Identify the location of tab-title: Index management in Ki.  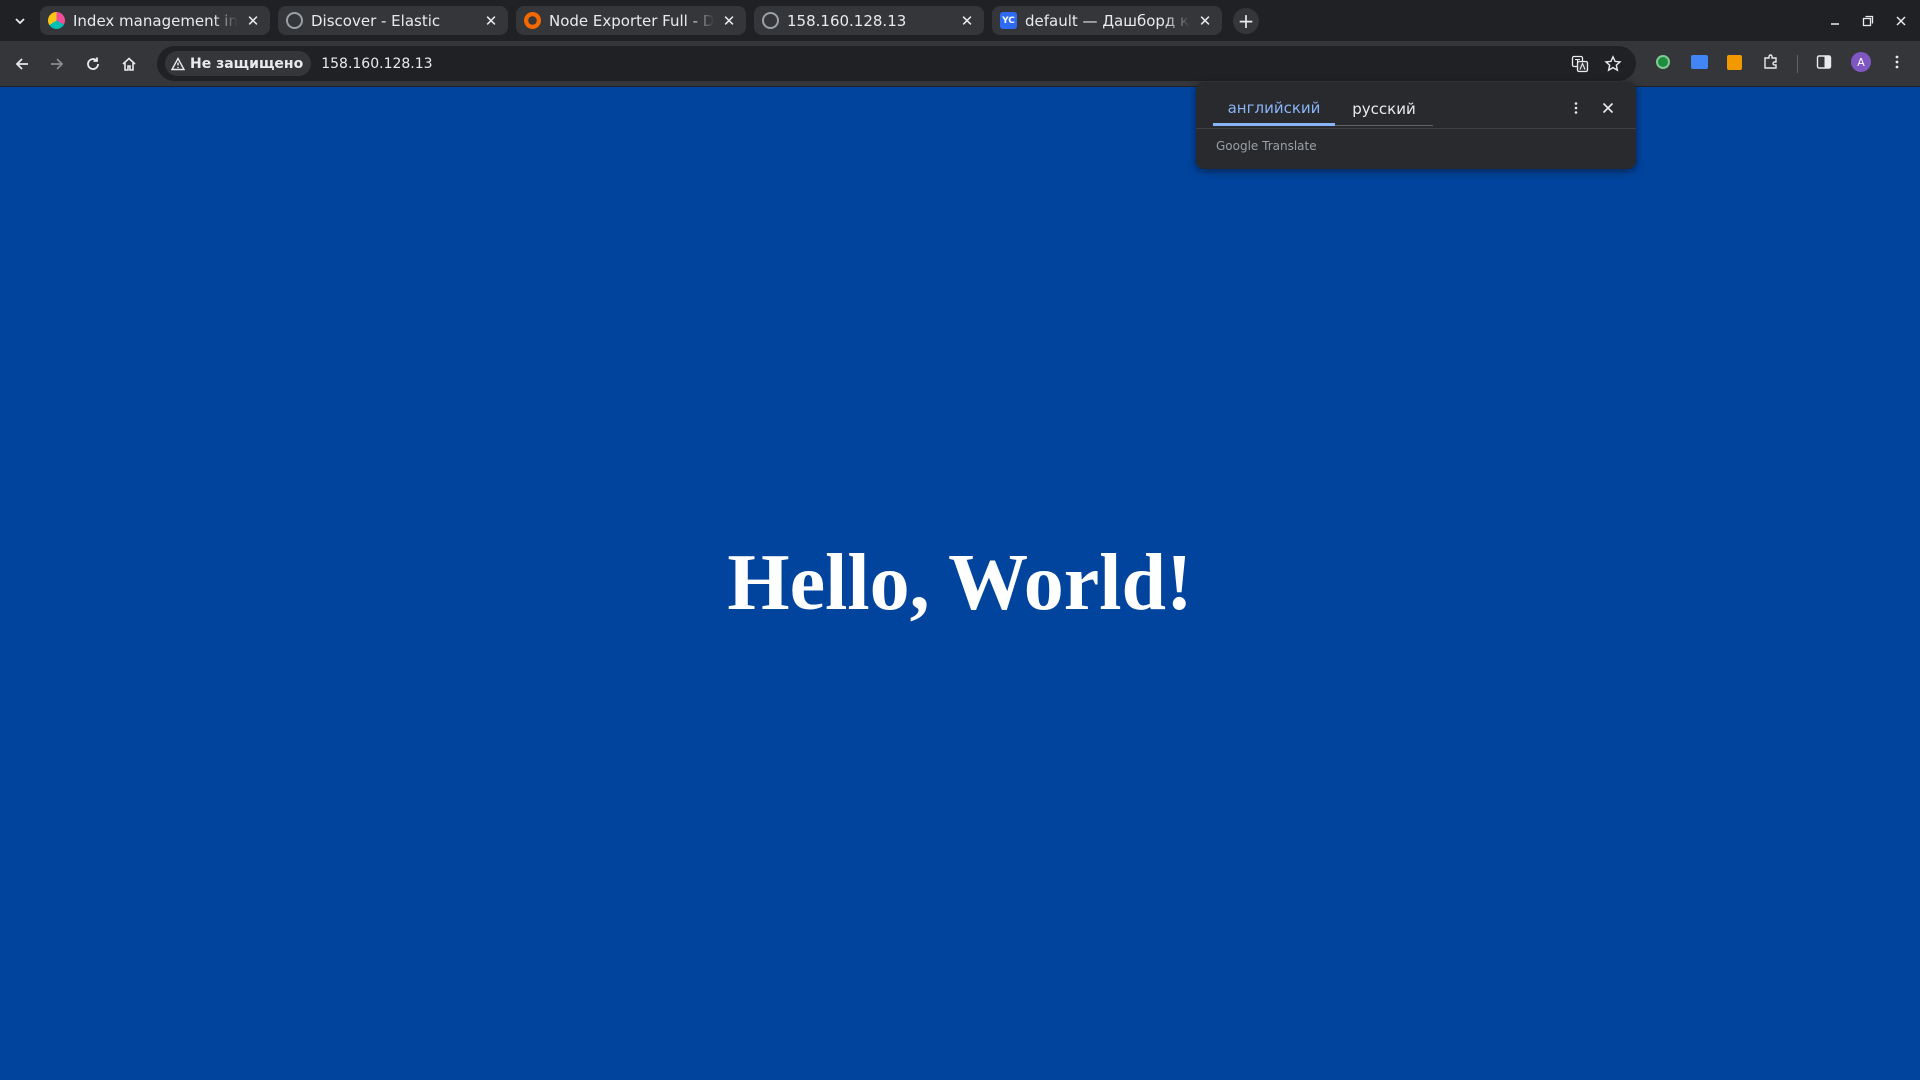
(155, 20).